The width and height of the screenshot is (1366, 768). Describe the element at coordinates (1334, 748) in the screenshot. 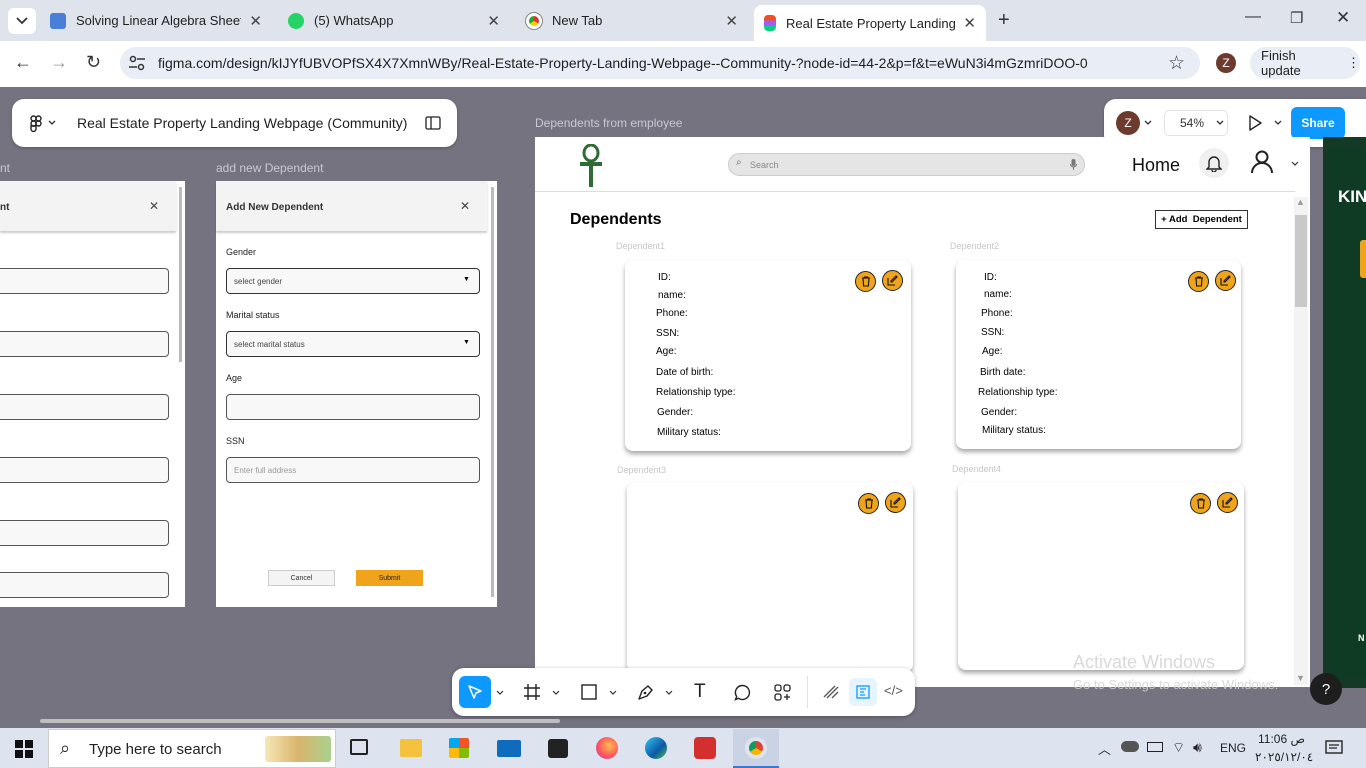

I see `notification-center-icon` at that location.